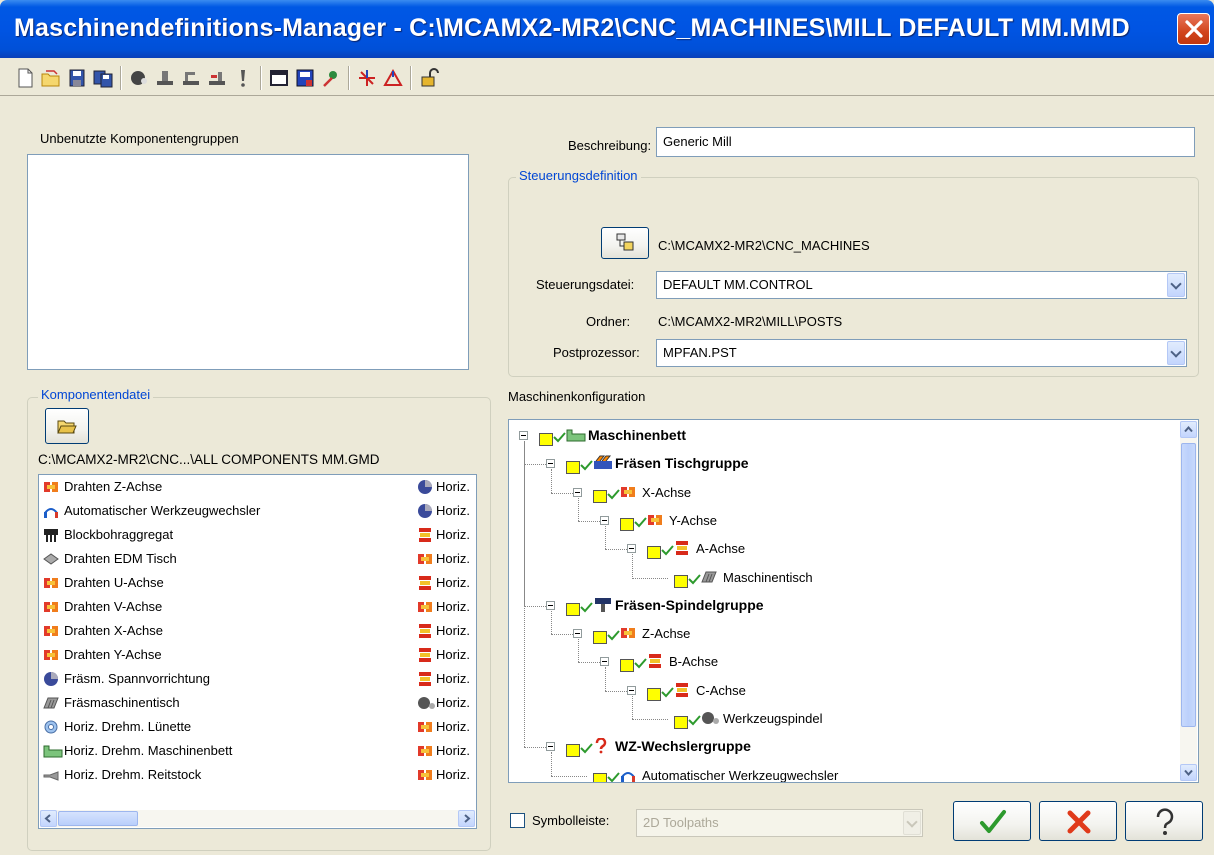  What do you see at coordinates (257, 818) in the screenshot?
I see `horizontal-scrollbar` at bounding box center [257, 818].